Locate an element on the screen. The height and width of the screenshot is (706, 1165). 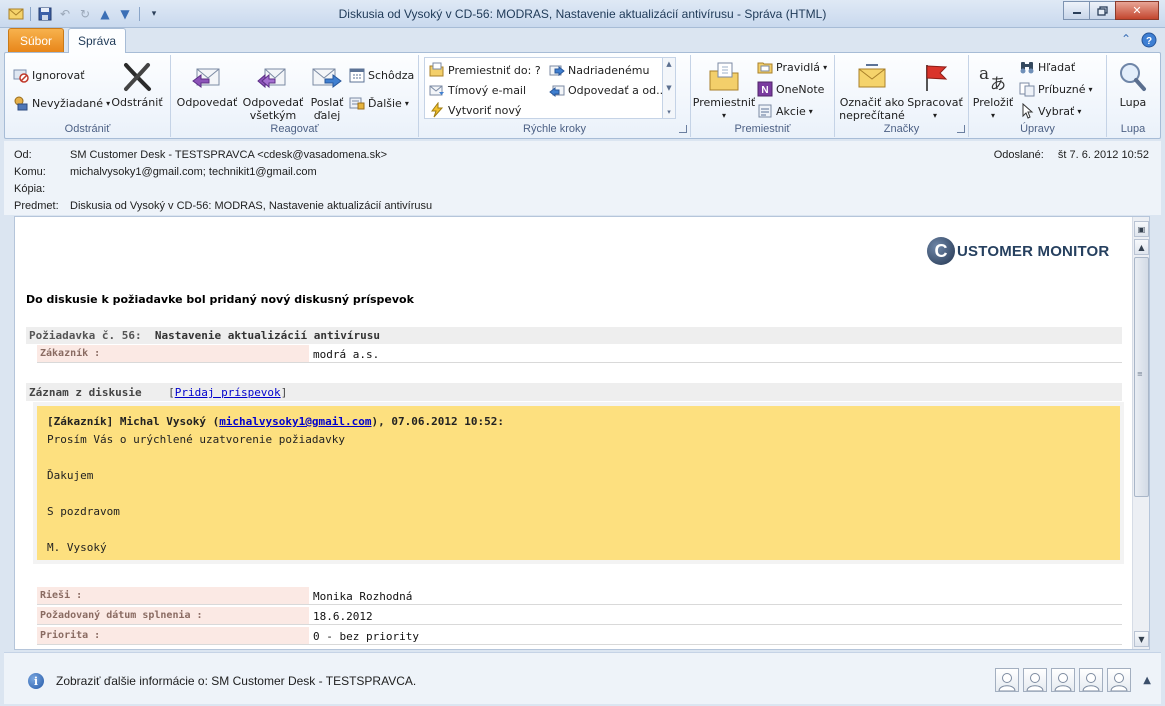
actions-button: Akcie ▾ is located at coordinates (785, 111).